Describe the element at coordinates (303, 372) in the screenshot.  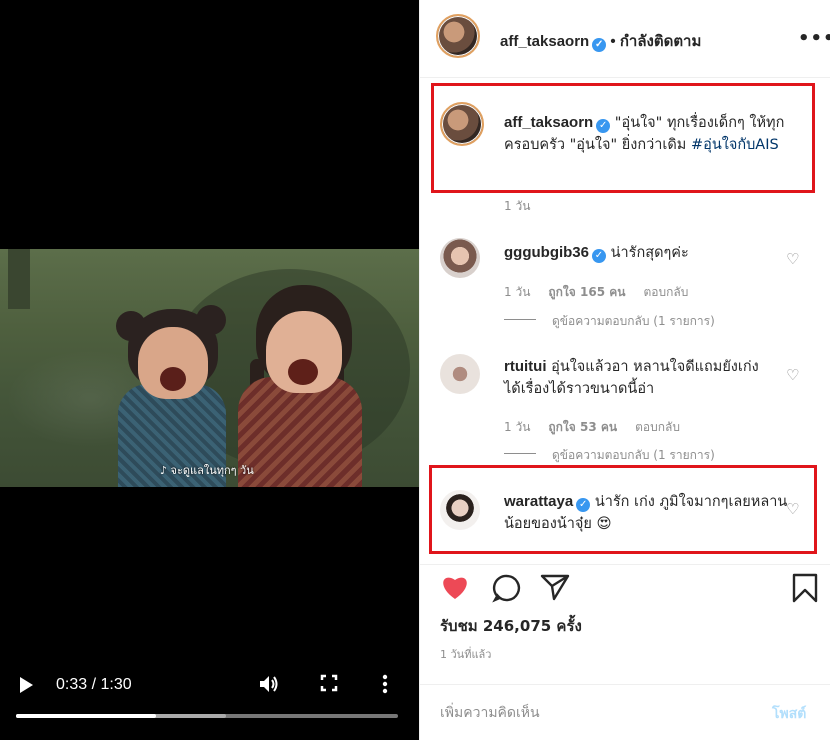
I see `kid2-mouth` at that location.